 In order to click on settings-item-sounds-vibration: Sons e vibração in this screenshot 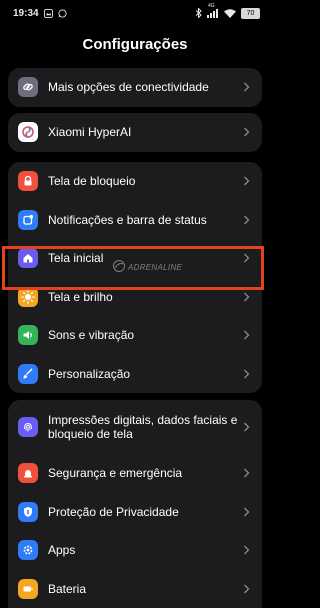, I will do `click(135, 335)`.